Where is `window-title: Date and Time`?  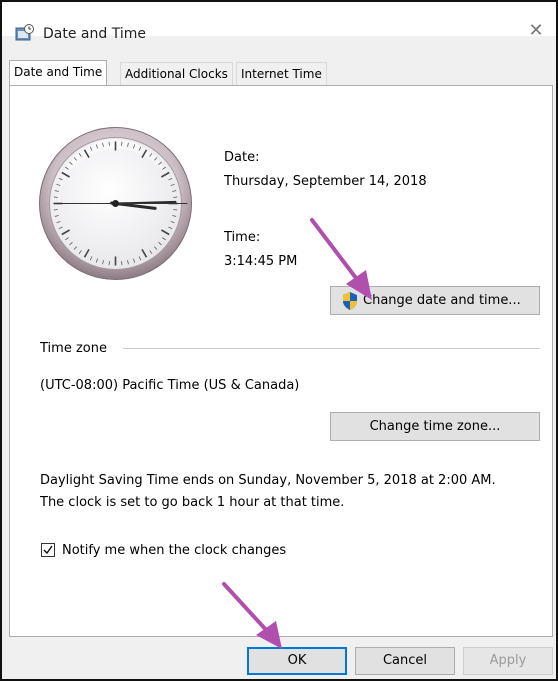
window-title: Date and Time is located at coordinates (94, 34).